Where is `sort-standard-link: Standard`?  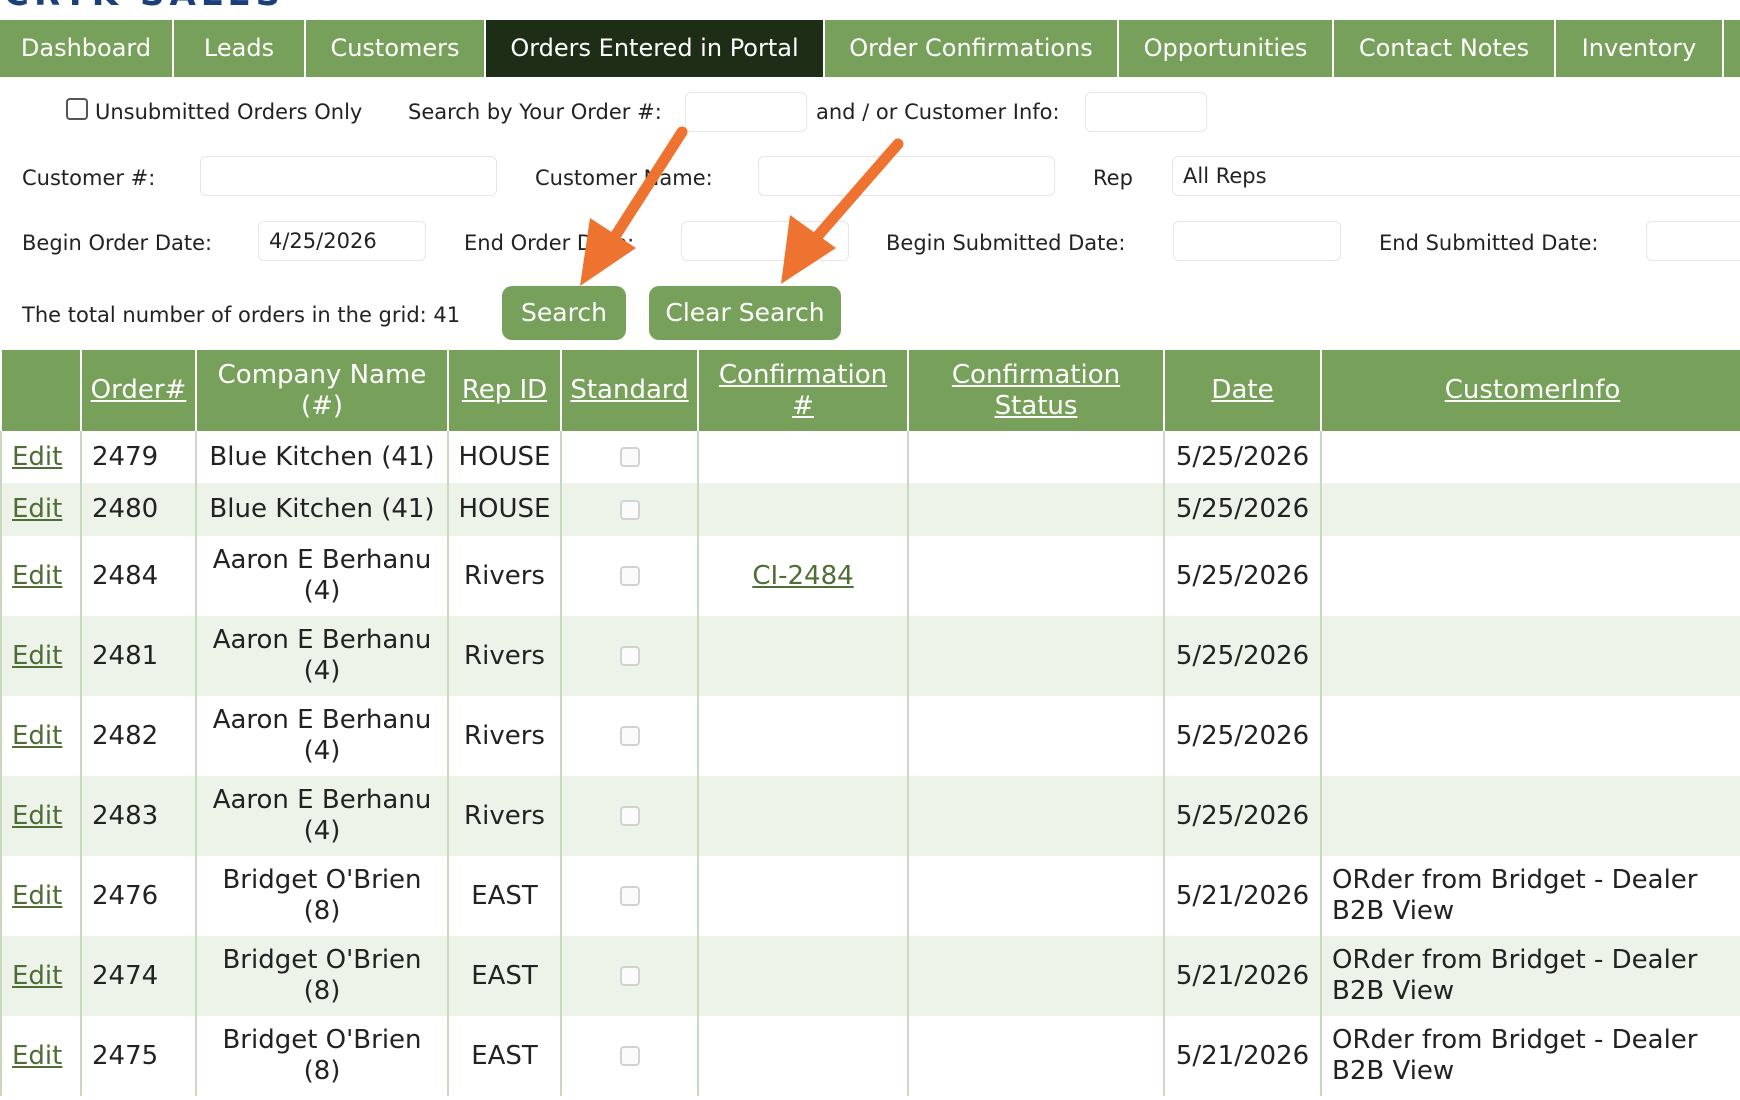 sort-standard-link: Standard is located at coordinates (629, 390).